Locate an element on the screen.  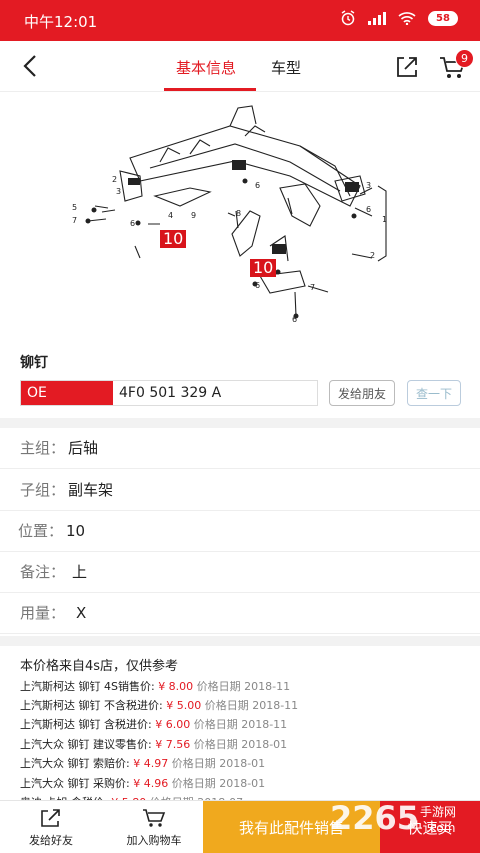
info-value: 副车架 is located at coordinates (91, 490).